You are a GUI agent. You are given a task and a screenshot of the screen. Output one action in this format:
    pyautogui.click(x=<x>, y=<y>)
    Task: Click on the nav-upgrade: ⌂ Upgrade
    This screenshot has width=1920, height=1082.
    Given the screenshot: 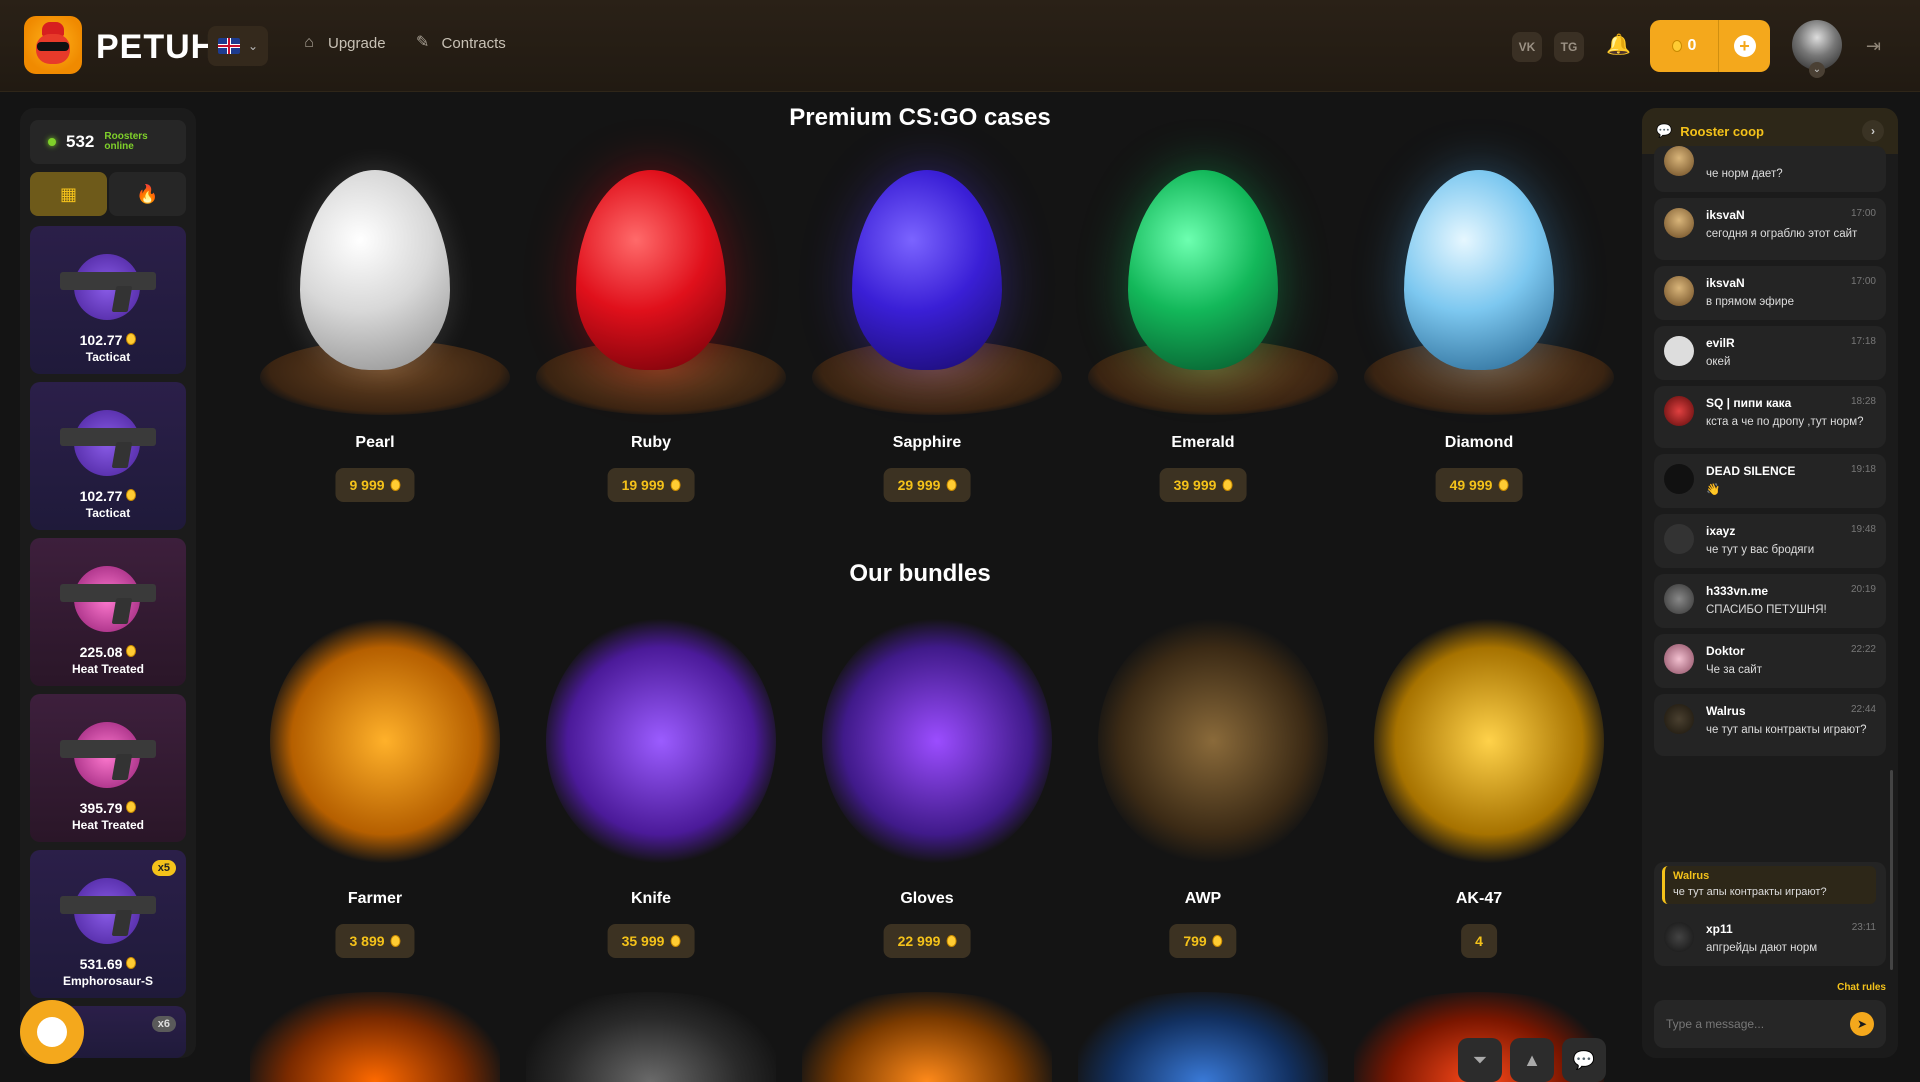 What is the action you would take?
    pyautogui.click(x=342, y=43)
    